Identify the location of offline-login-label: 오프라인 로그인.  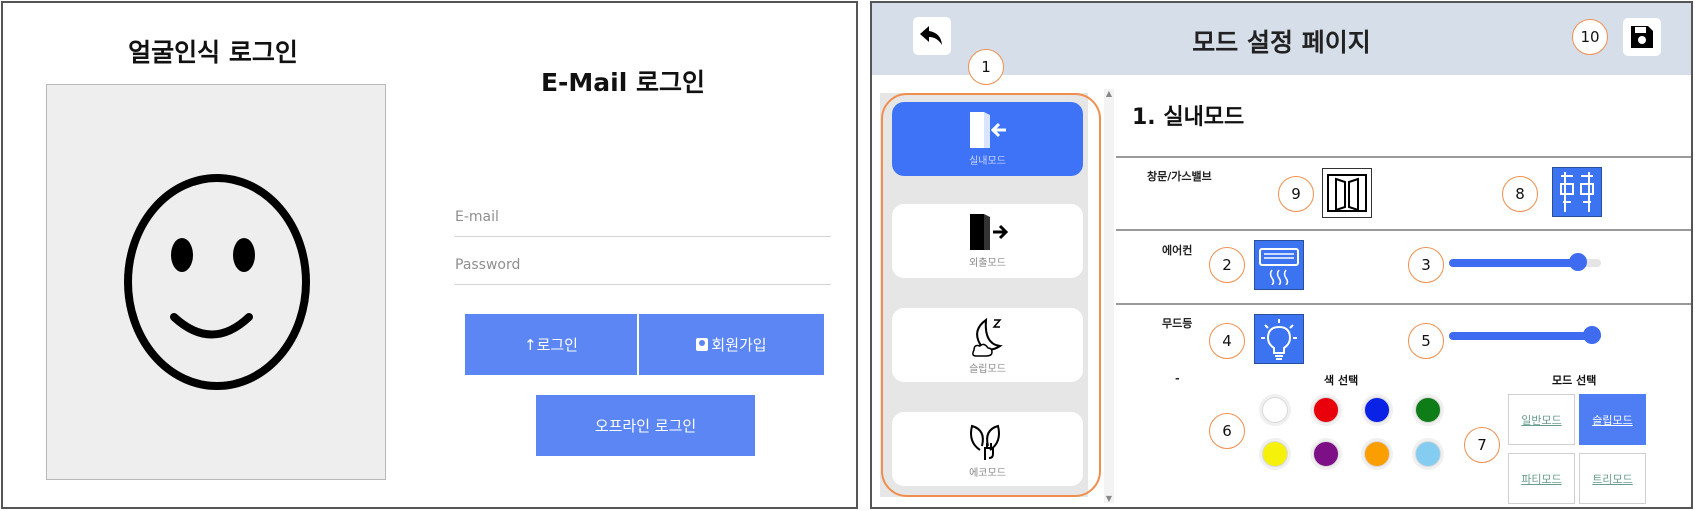
(645, 426).